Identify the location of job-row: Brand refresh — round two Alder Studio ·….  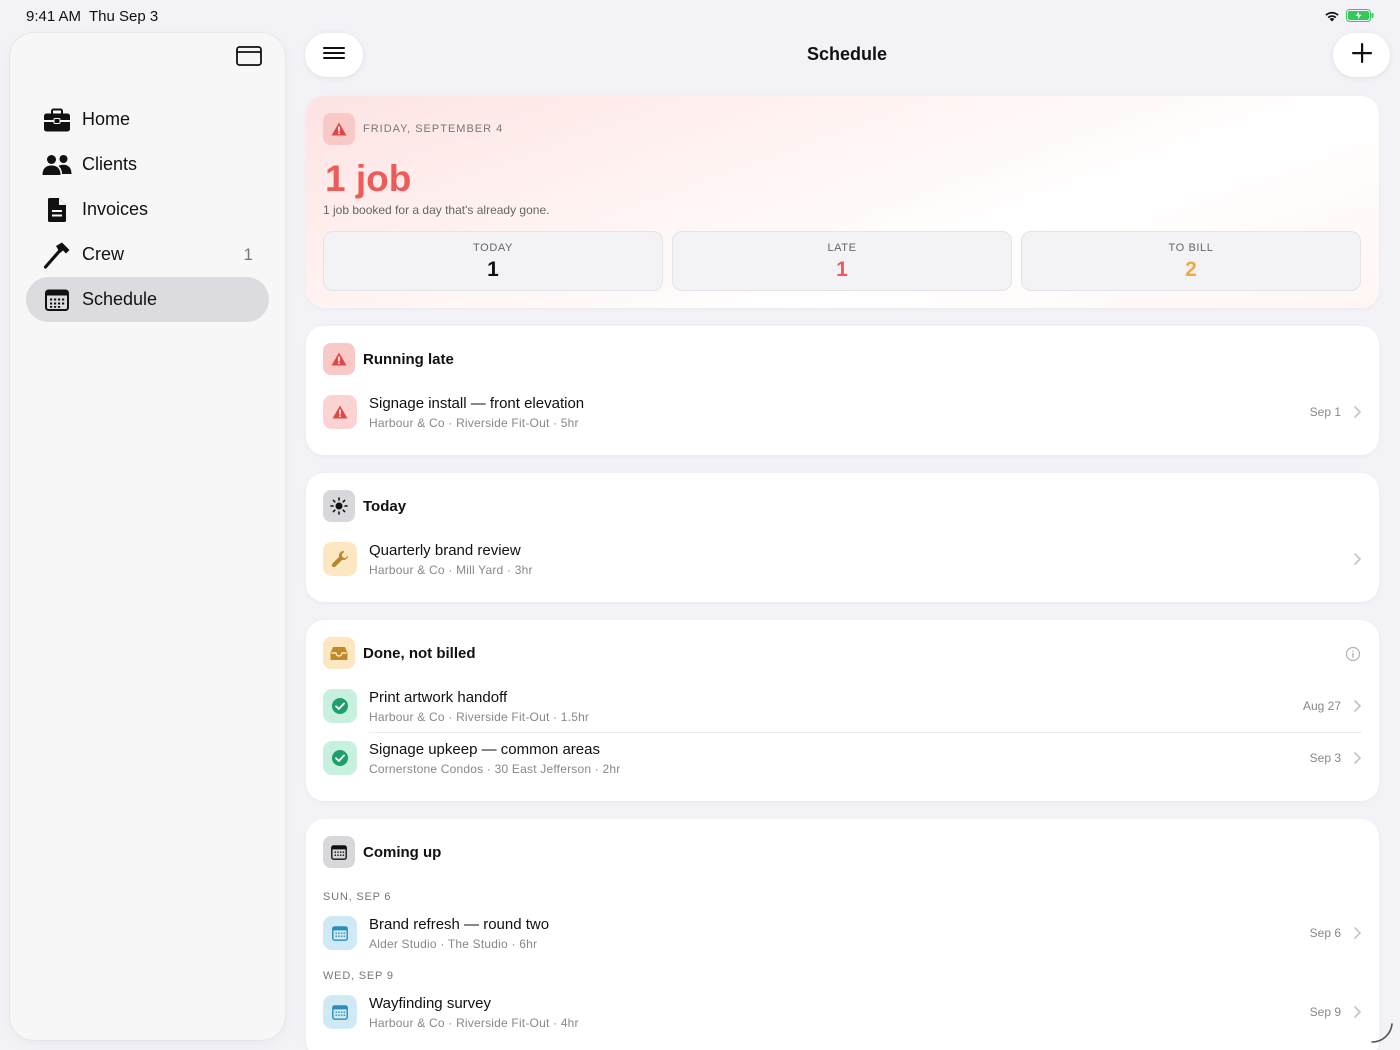
(843, 941).